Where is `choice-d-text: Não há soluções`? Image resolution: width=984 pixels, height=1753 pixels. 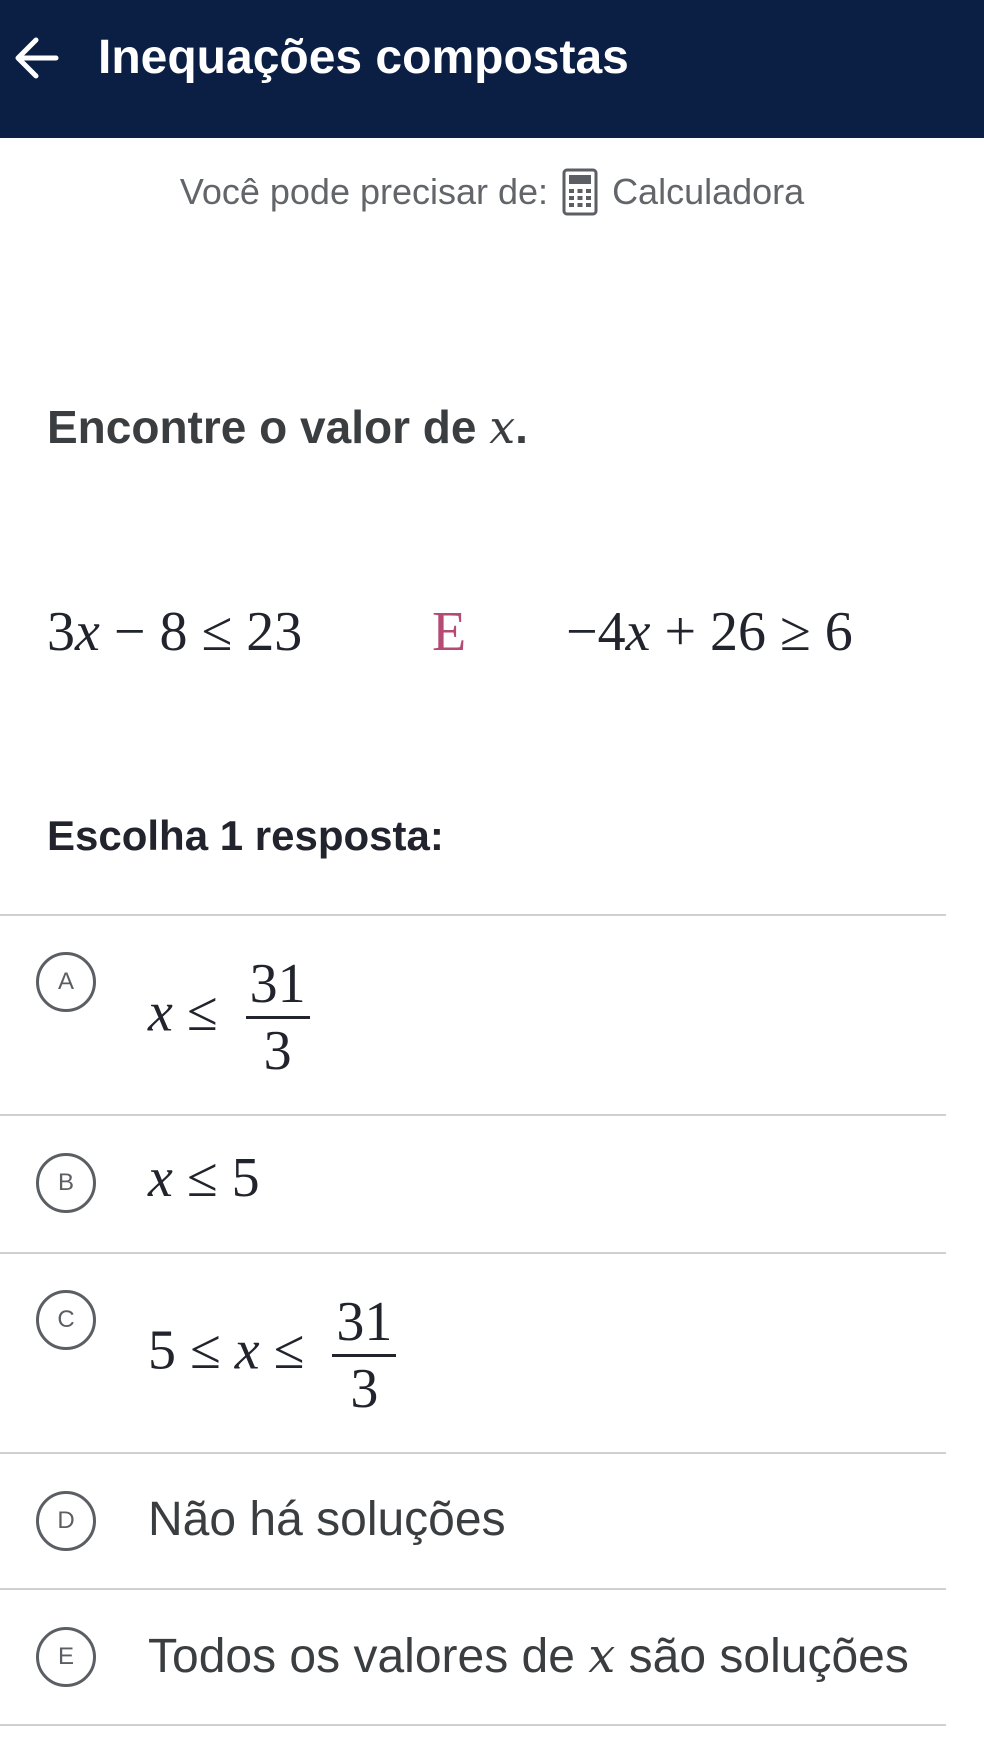 choice-d-text: Não há soluções is located at coordinates (327, 1519).